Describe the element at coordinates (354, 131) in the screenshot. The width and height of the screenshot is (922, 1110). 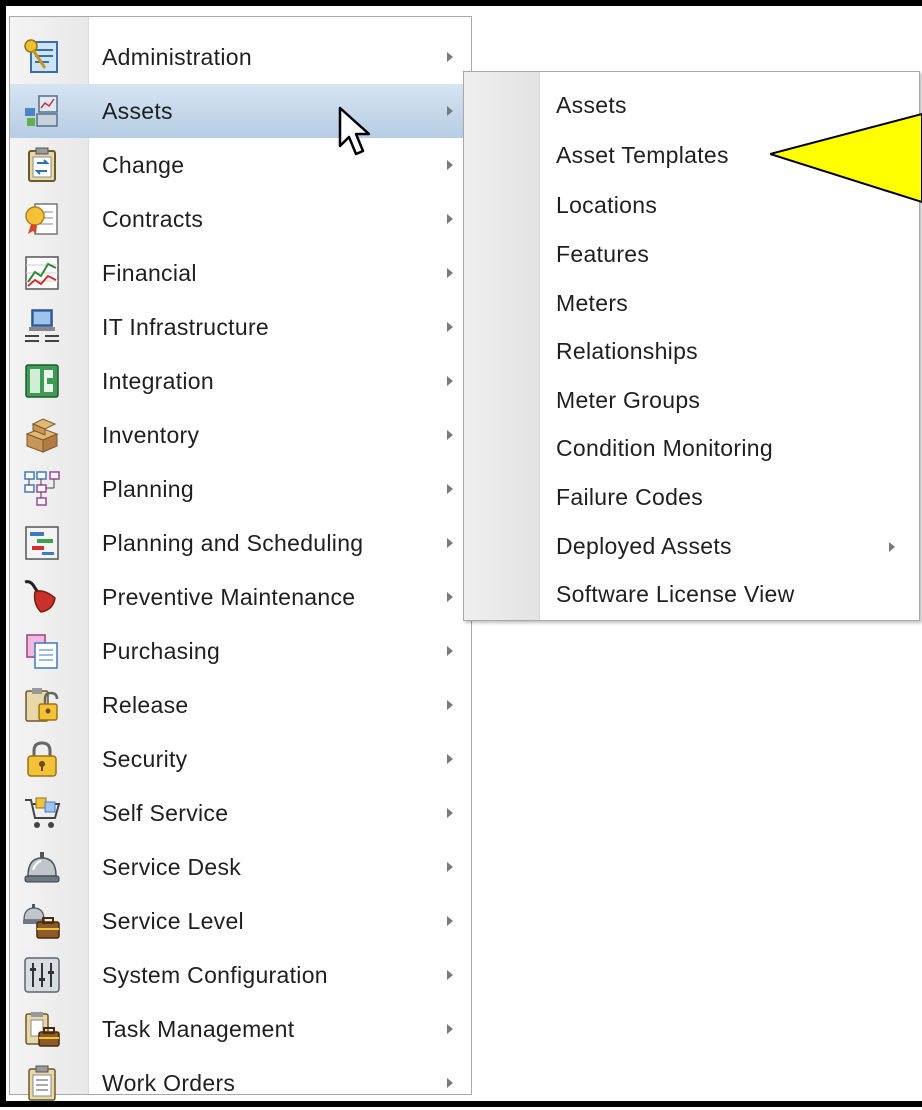
I see `mouse-cursor-icon` at that location.